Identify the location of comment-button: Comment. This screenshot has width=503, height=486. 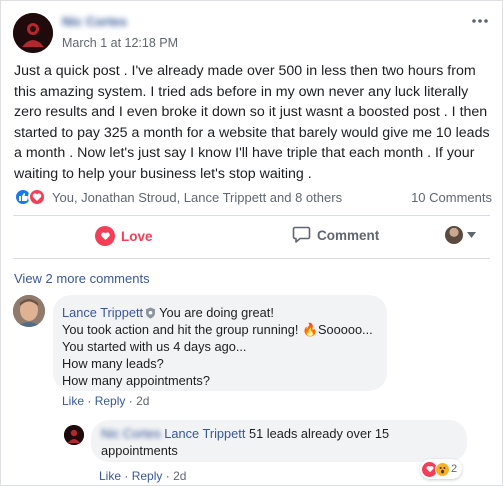
(335, 235).